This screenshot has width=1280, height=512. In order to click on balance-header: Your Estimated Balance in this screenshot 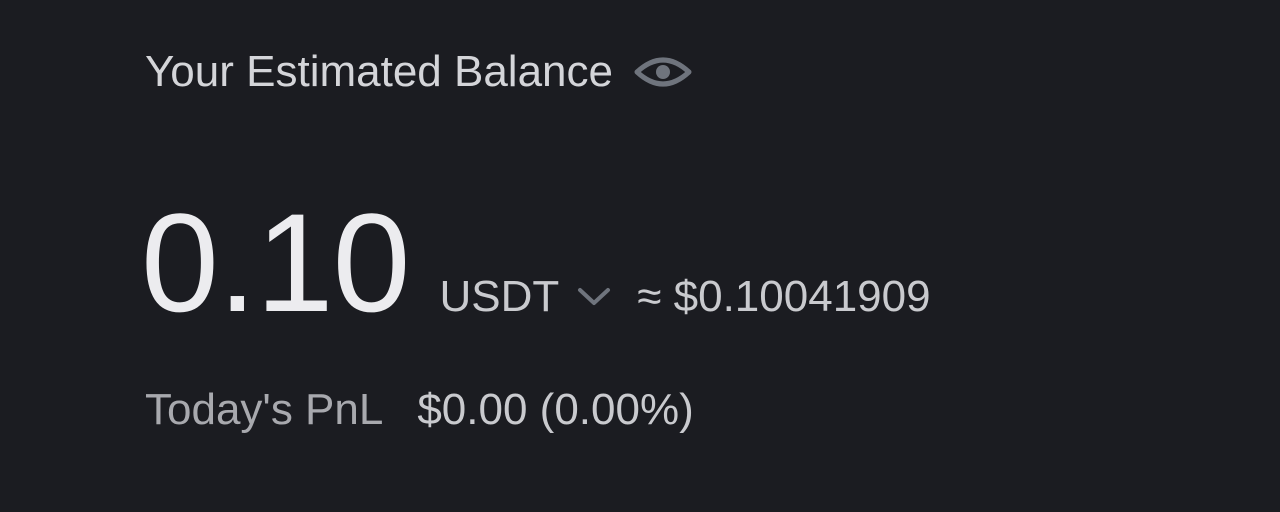, I will do `click(419, 72)`.